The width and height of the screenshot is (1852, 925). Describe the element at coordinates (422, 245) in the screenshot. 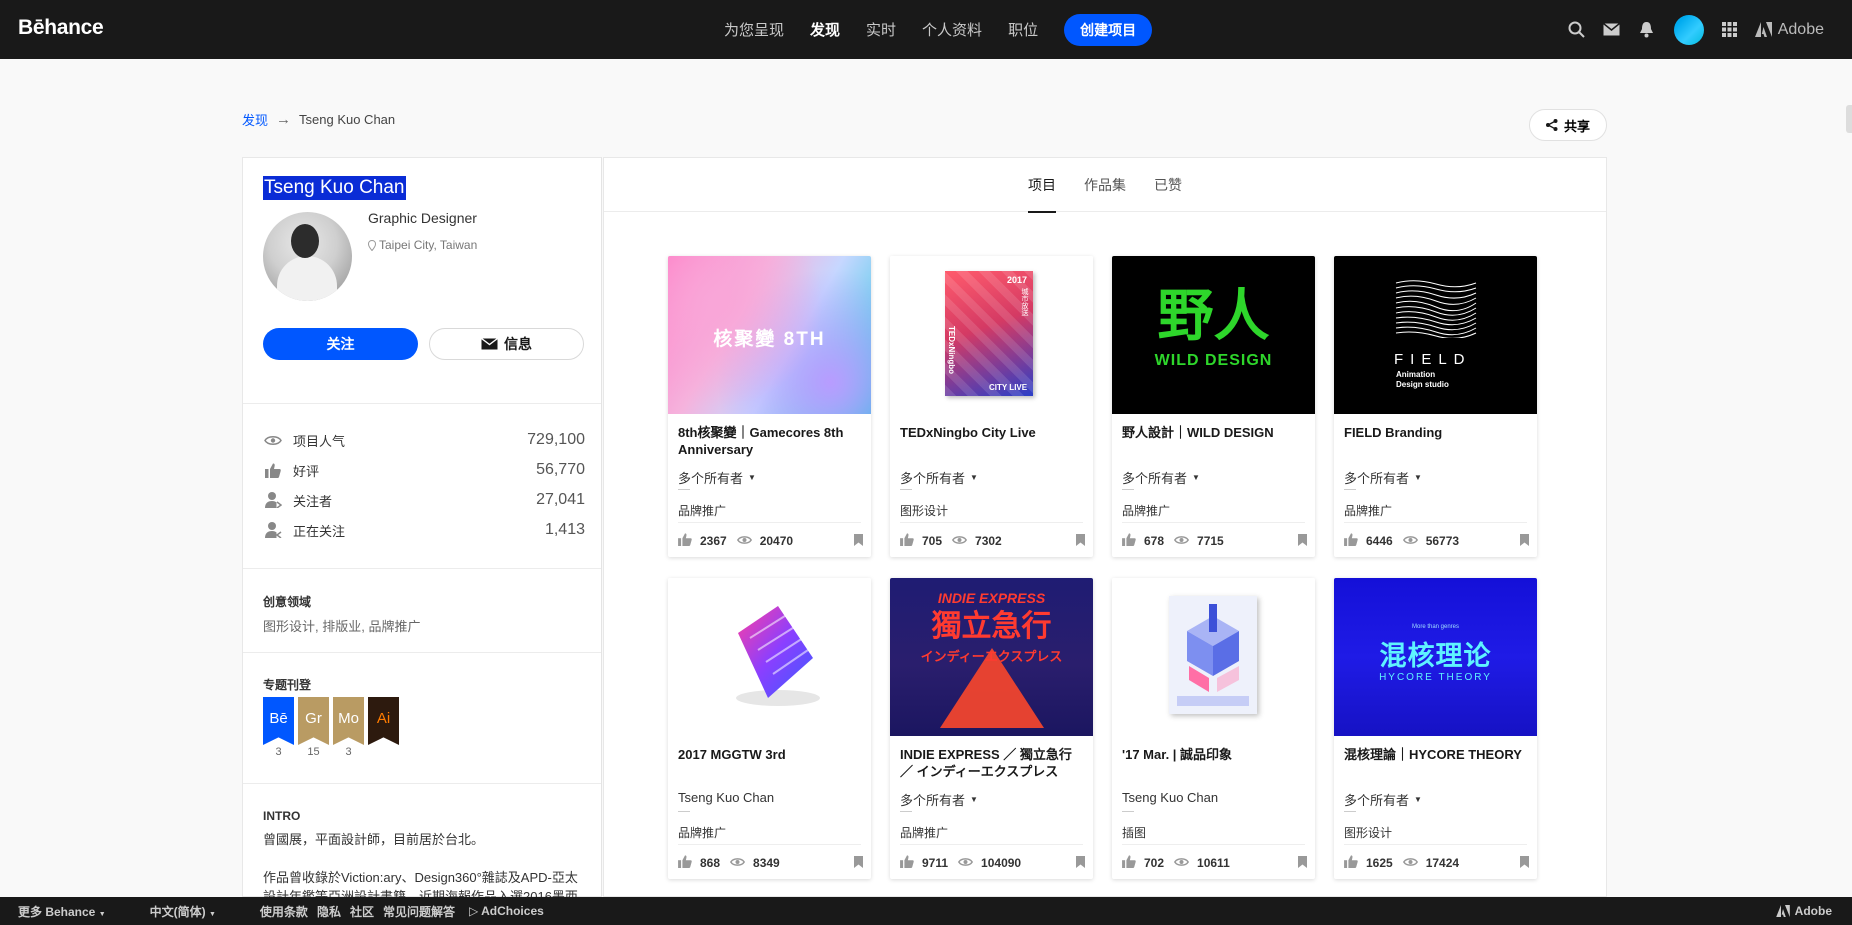

I see `profile-location: Taipei City, Taiwan` at that location.